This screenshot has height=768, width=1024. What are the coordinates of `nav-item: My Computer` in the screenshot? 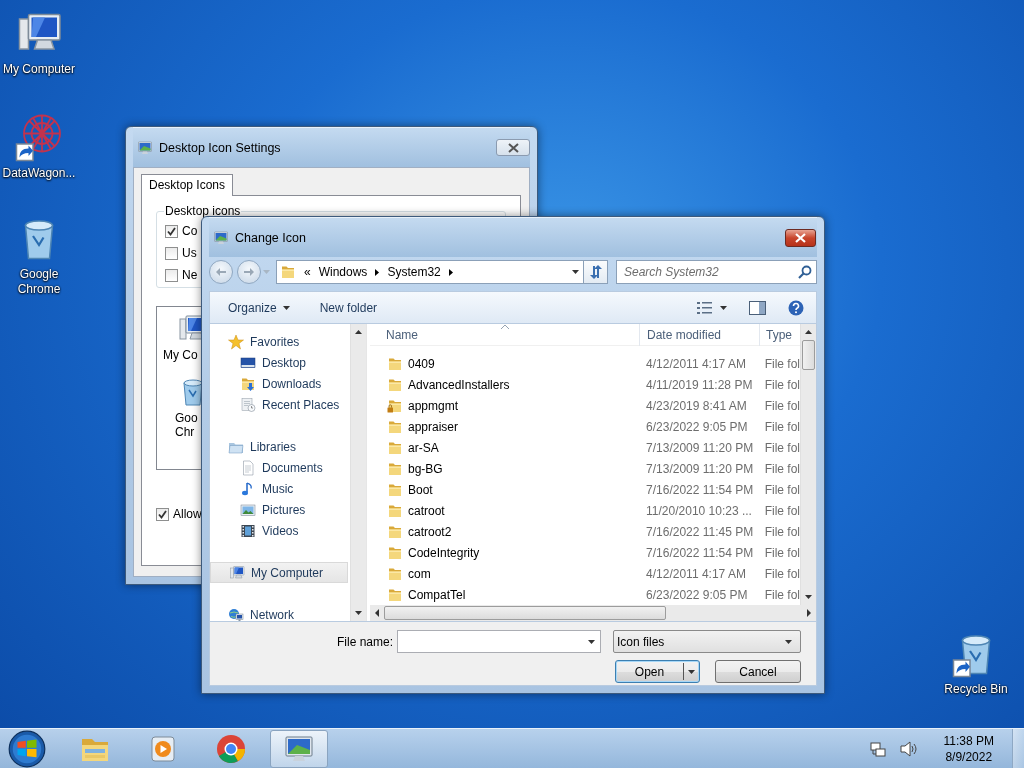 It's located at (279, 572).